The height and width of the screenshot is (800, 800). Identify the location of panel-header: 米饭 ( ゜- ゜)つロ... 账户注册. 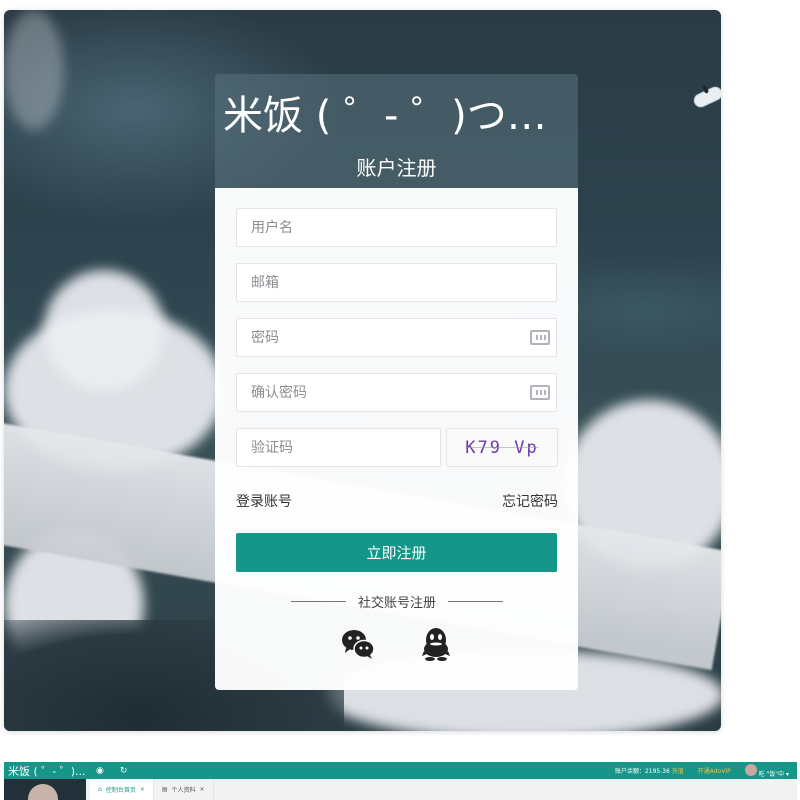
(396, 131).